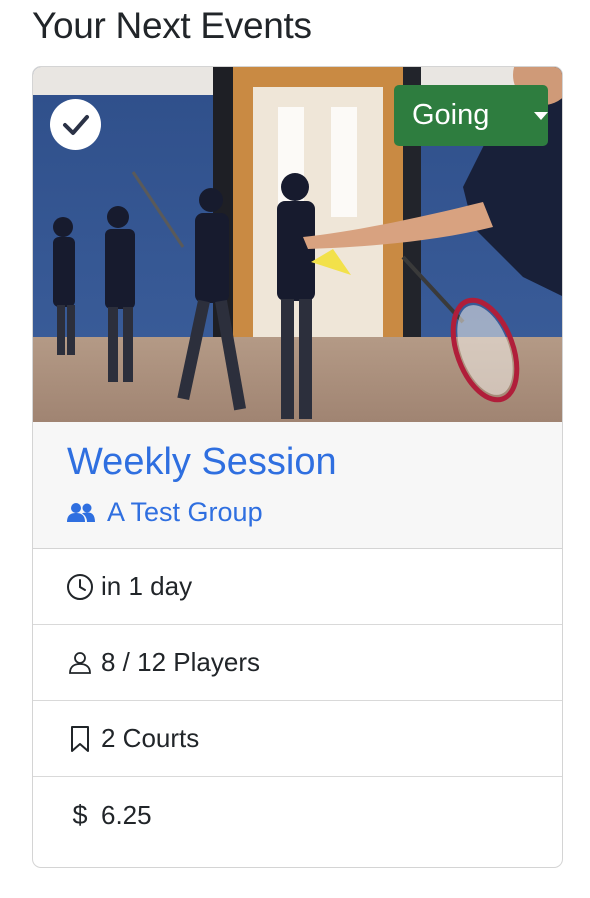 The width and height of the screenshot is (590, 898). I want to click on check-icon, so click(75, 124).